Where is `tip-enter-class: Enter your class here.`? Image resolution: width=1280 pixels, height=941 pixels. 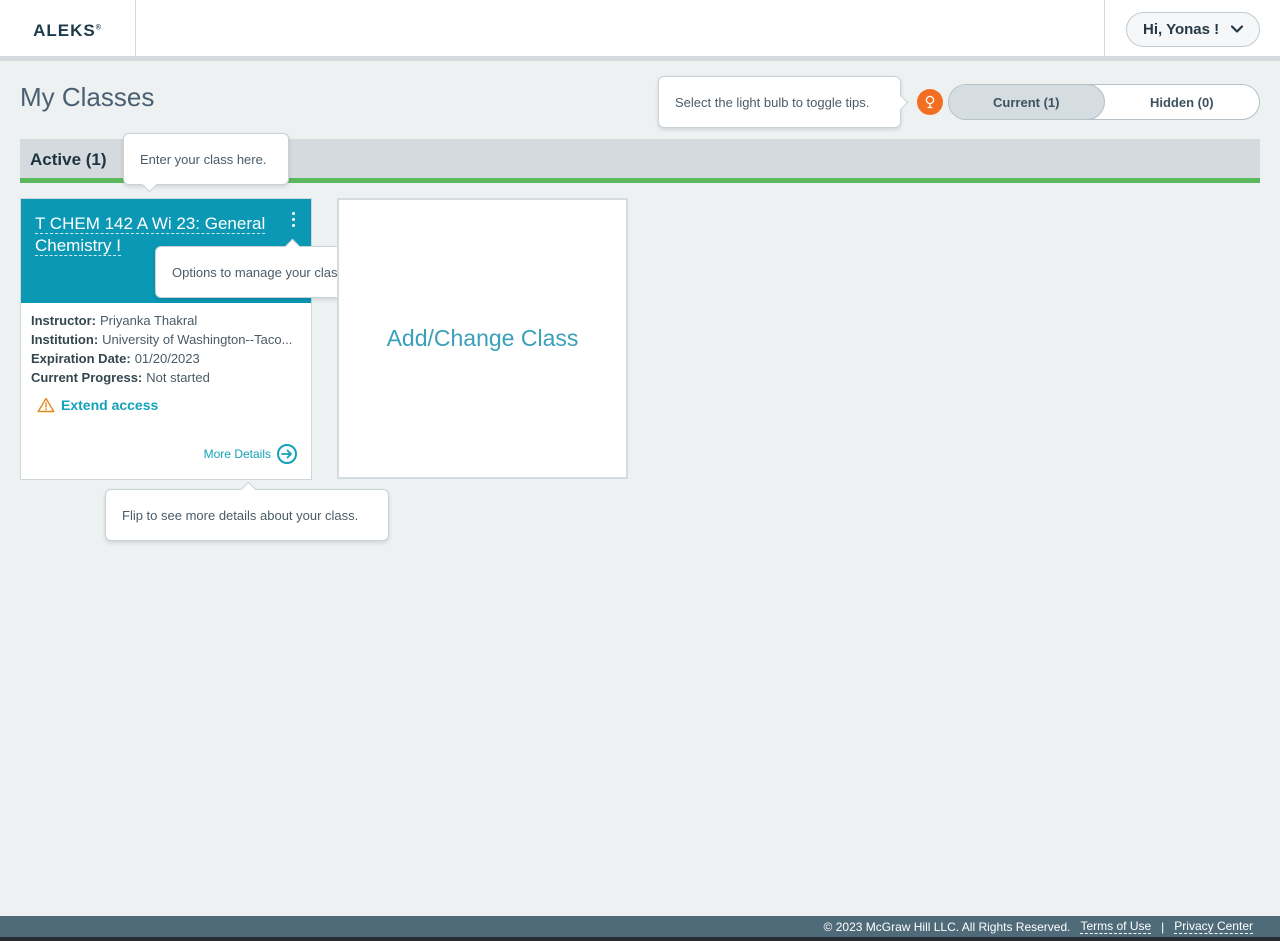 tip-enter-class: Enter your class here. is located at coordinates (206, 163).